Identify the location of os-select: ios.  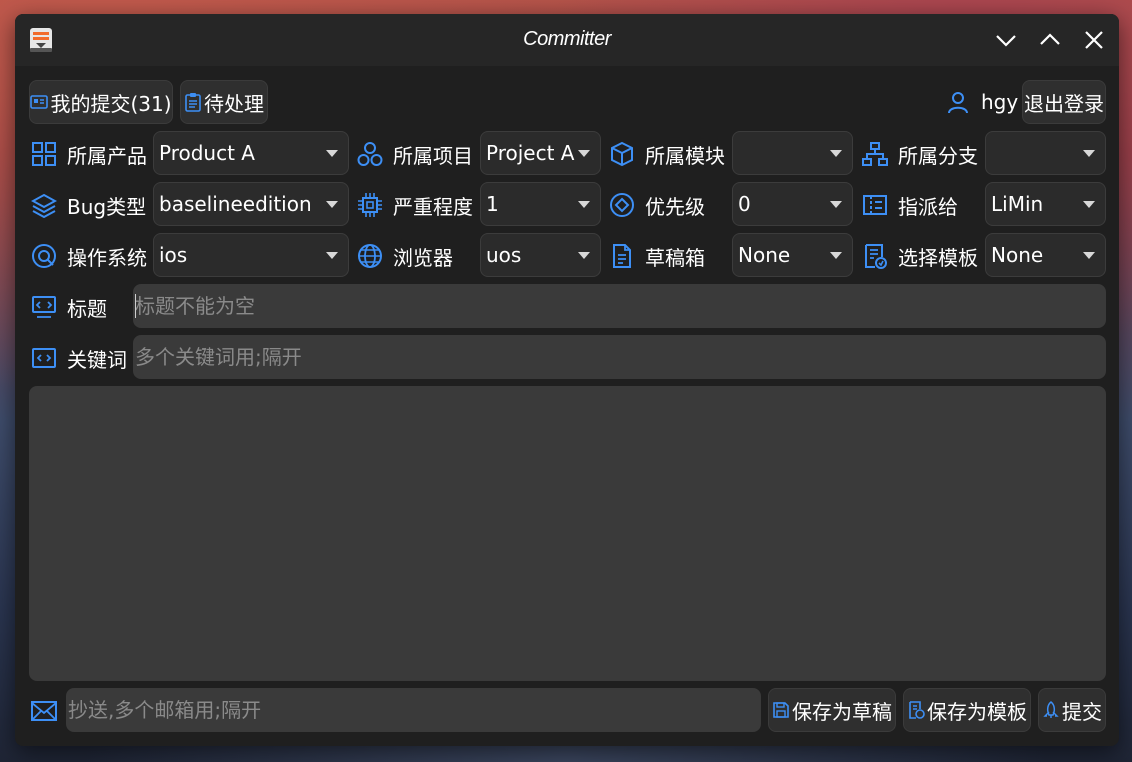
(251, 255).